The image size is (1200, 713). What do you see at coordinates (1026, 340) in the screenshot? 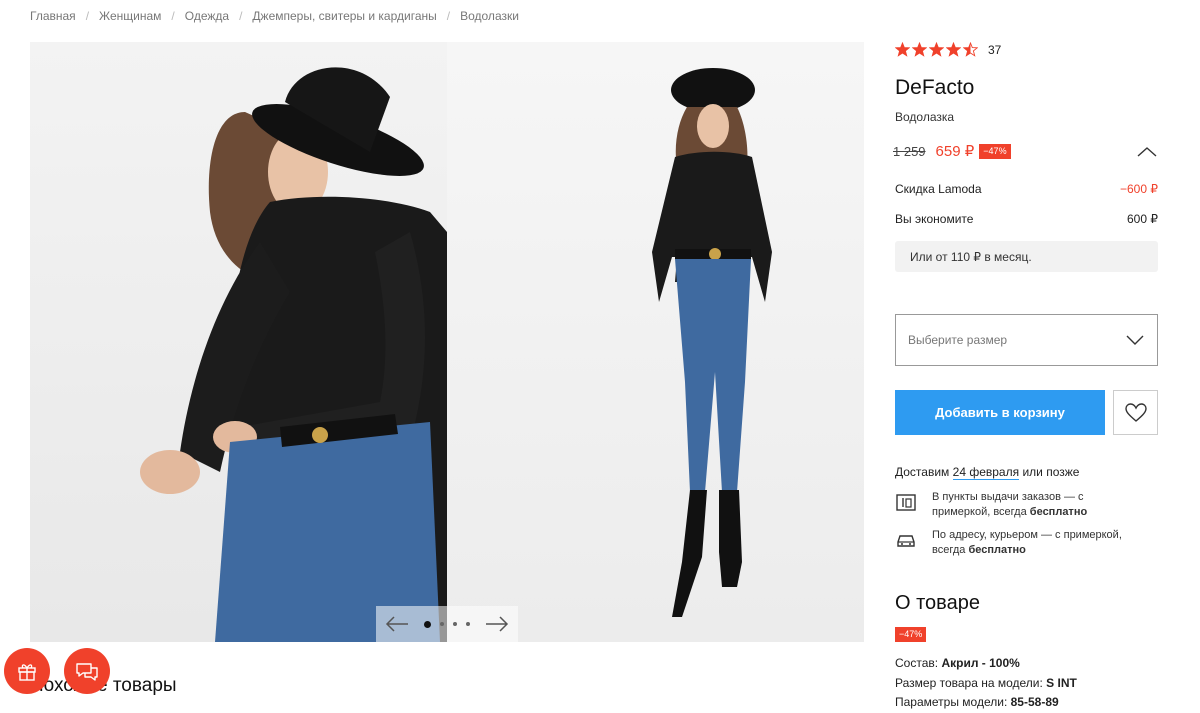
I see `size-select: Выберите размер` at bounding box center [1026, 340].